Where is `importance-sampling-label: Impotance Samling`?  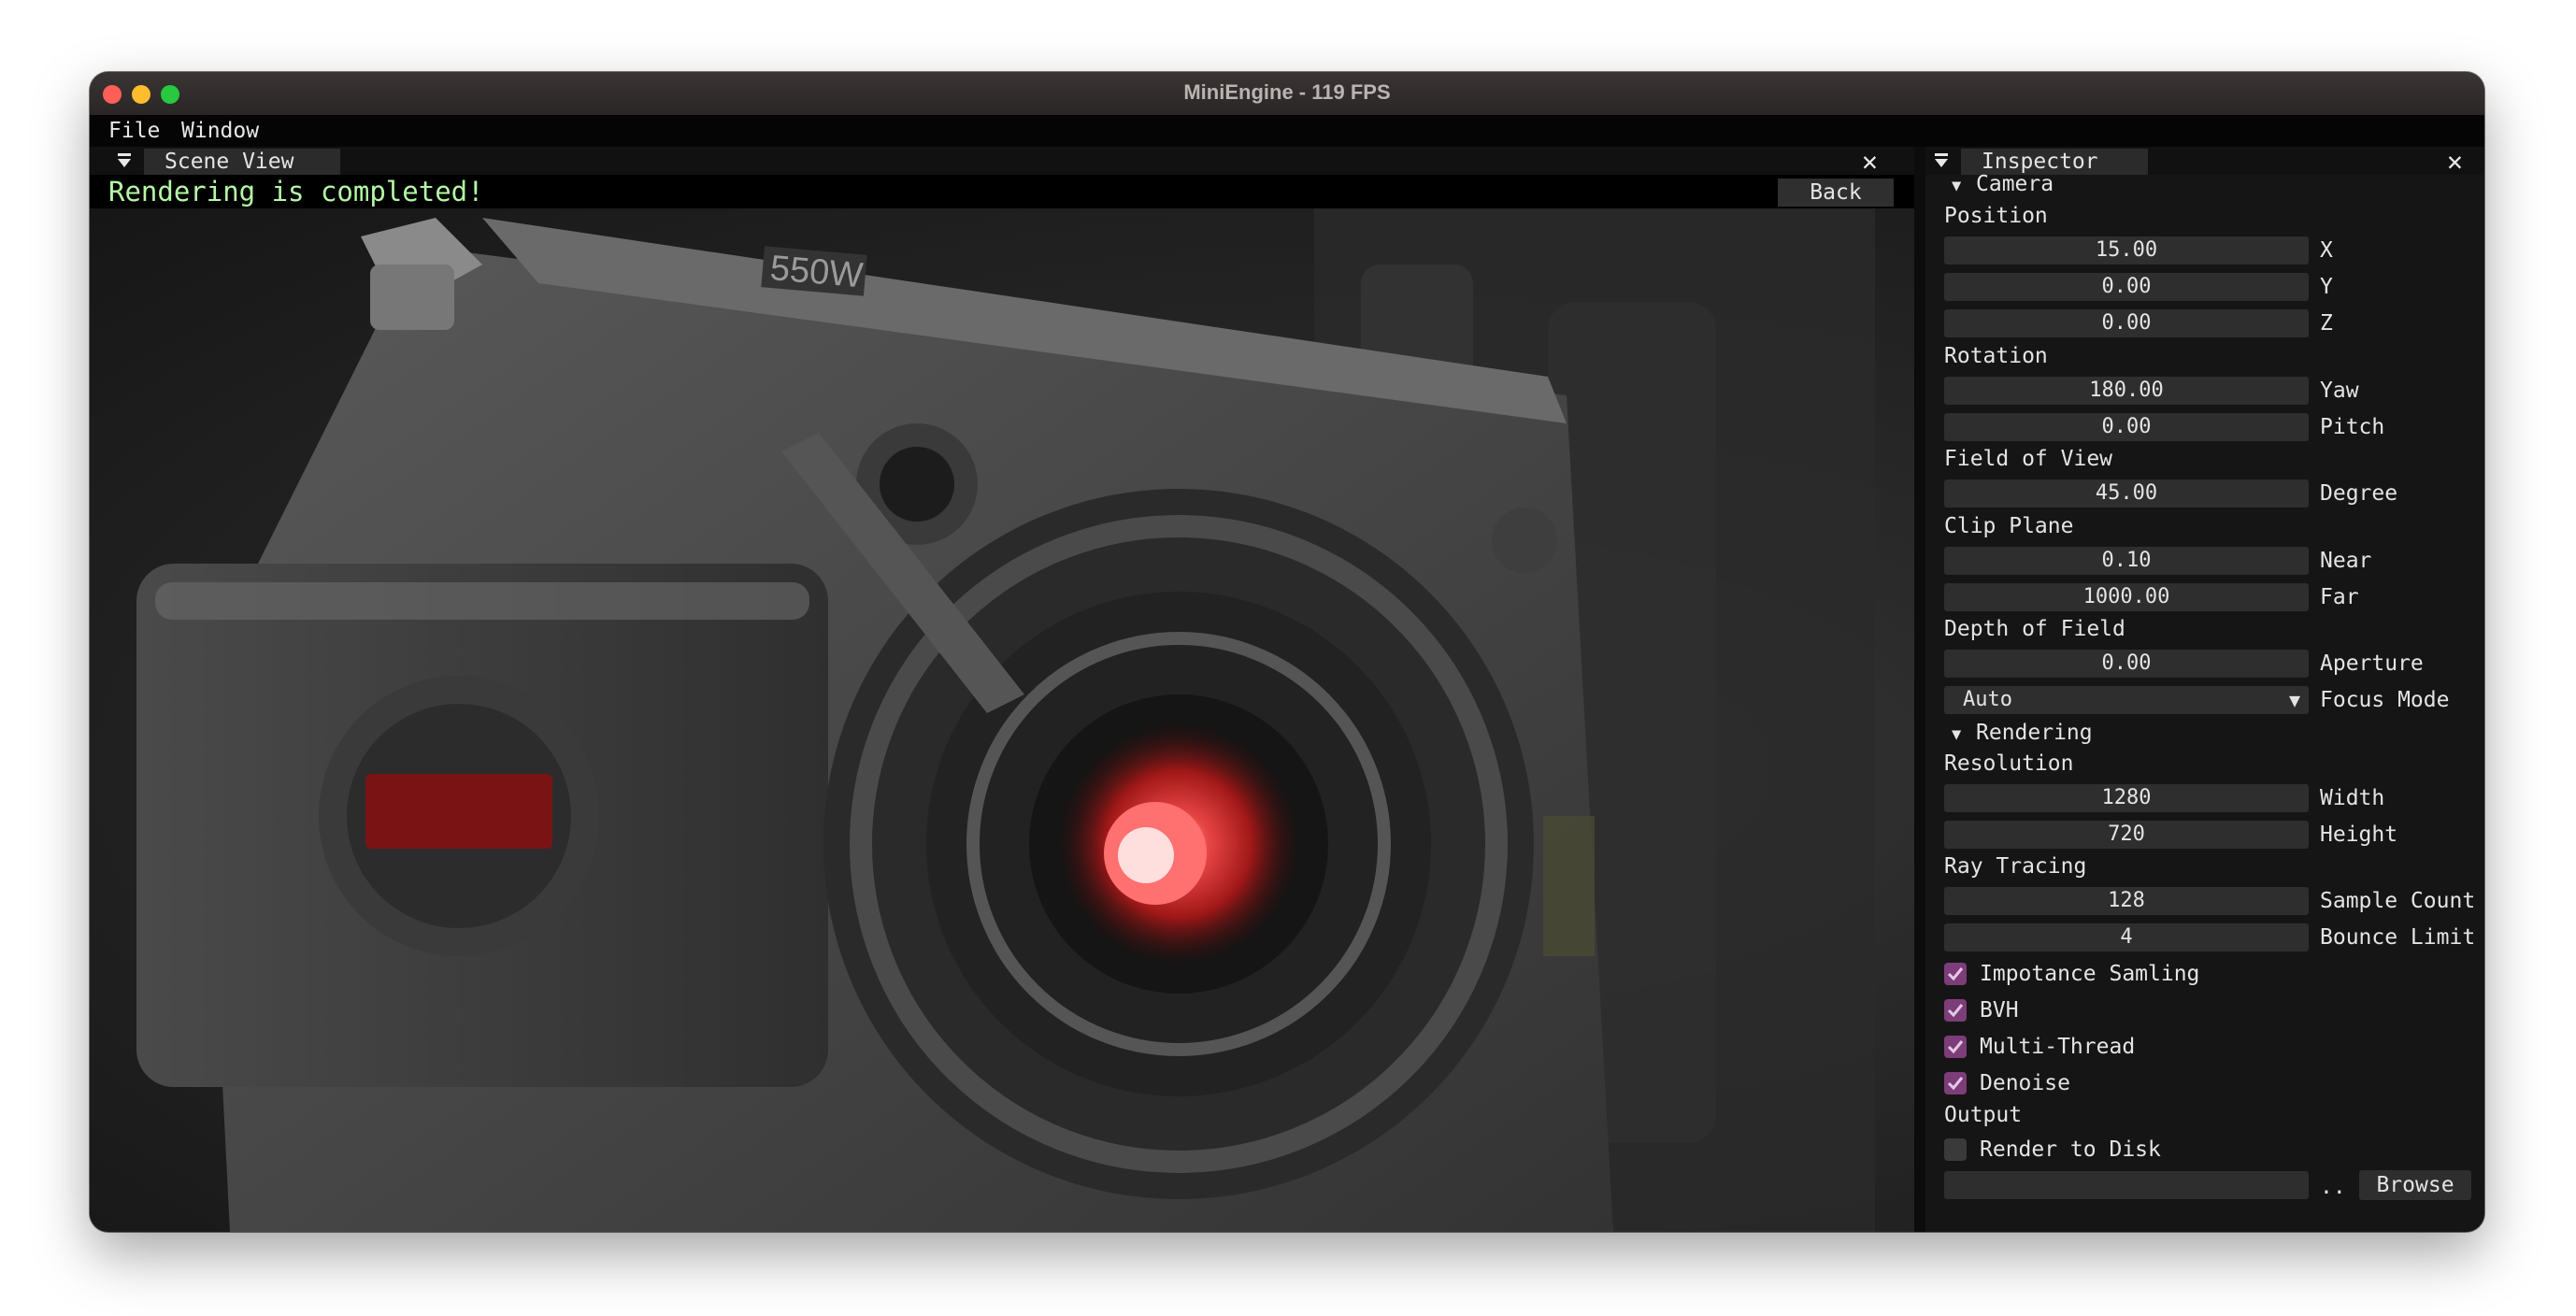 importance-sampling-label: Impotance Samling is located at coordinates (2090, 974).